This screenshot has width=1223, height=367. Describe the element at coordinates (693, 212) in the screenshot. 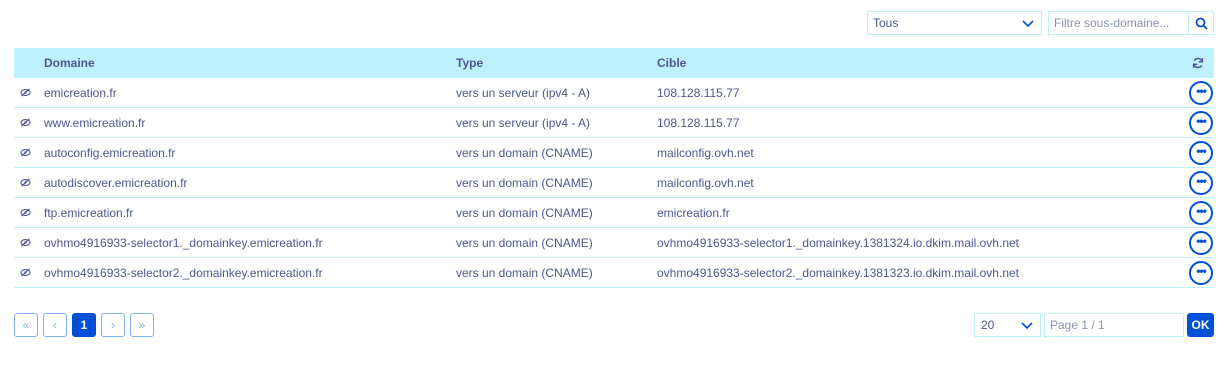

I see `cell-target: emicreation.fr` at that location.